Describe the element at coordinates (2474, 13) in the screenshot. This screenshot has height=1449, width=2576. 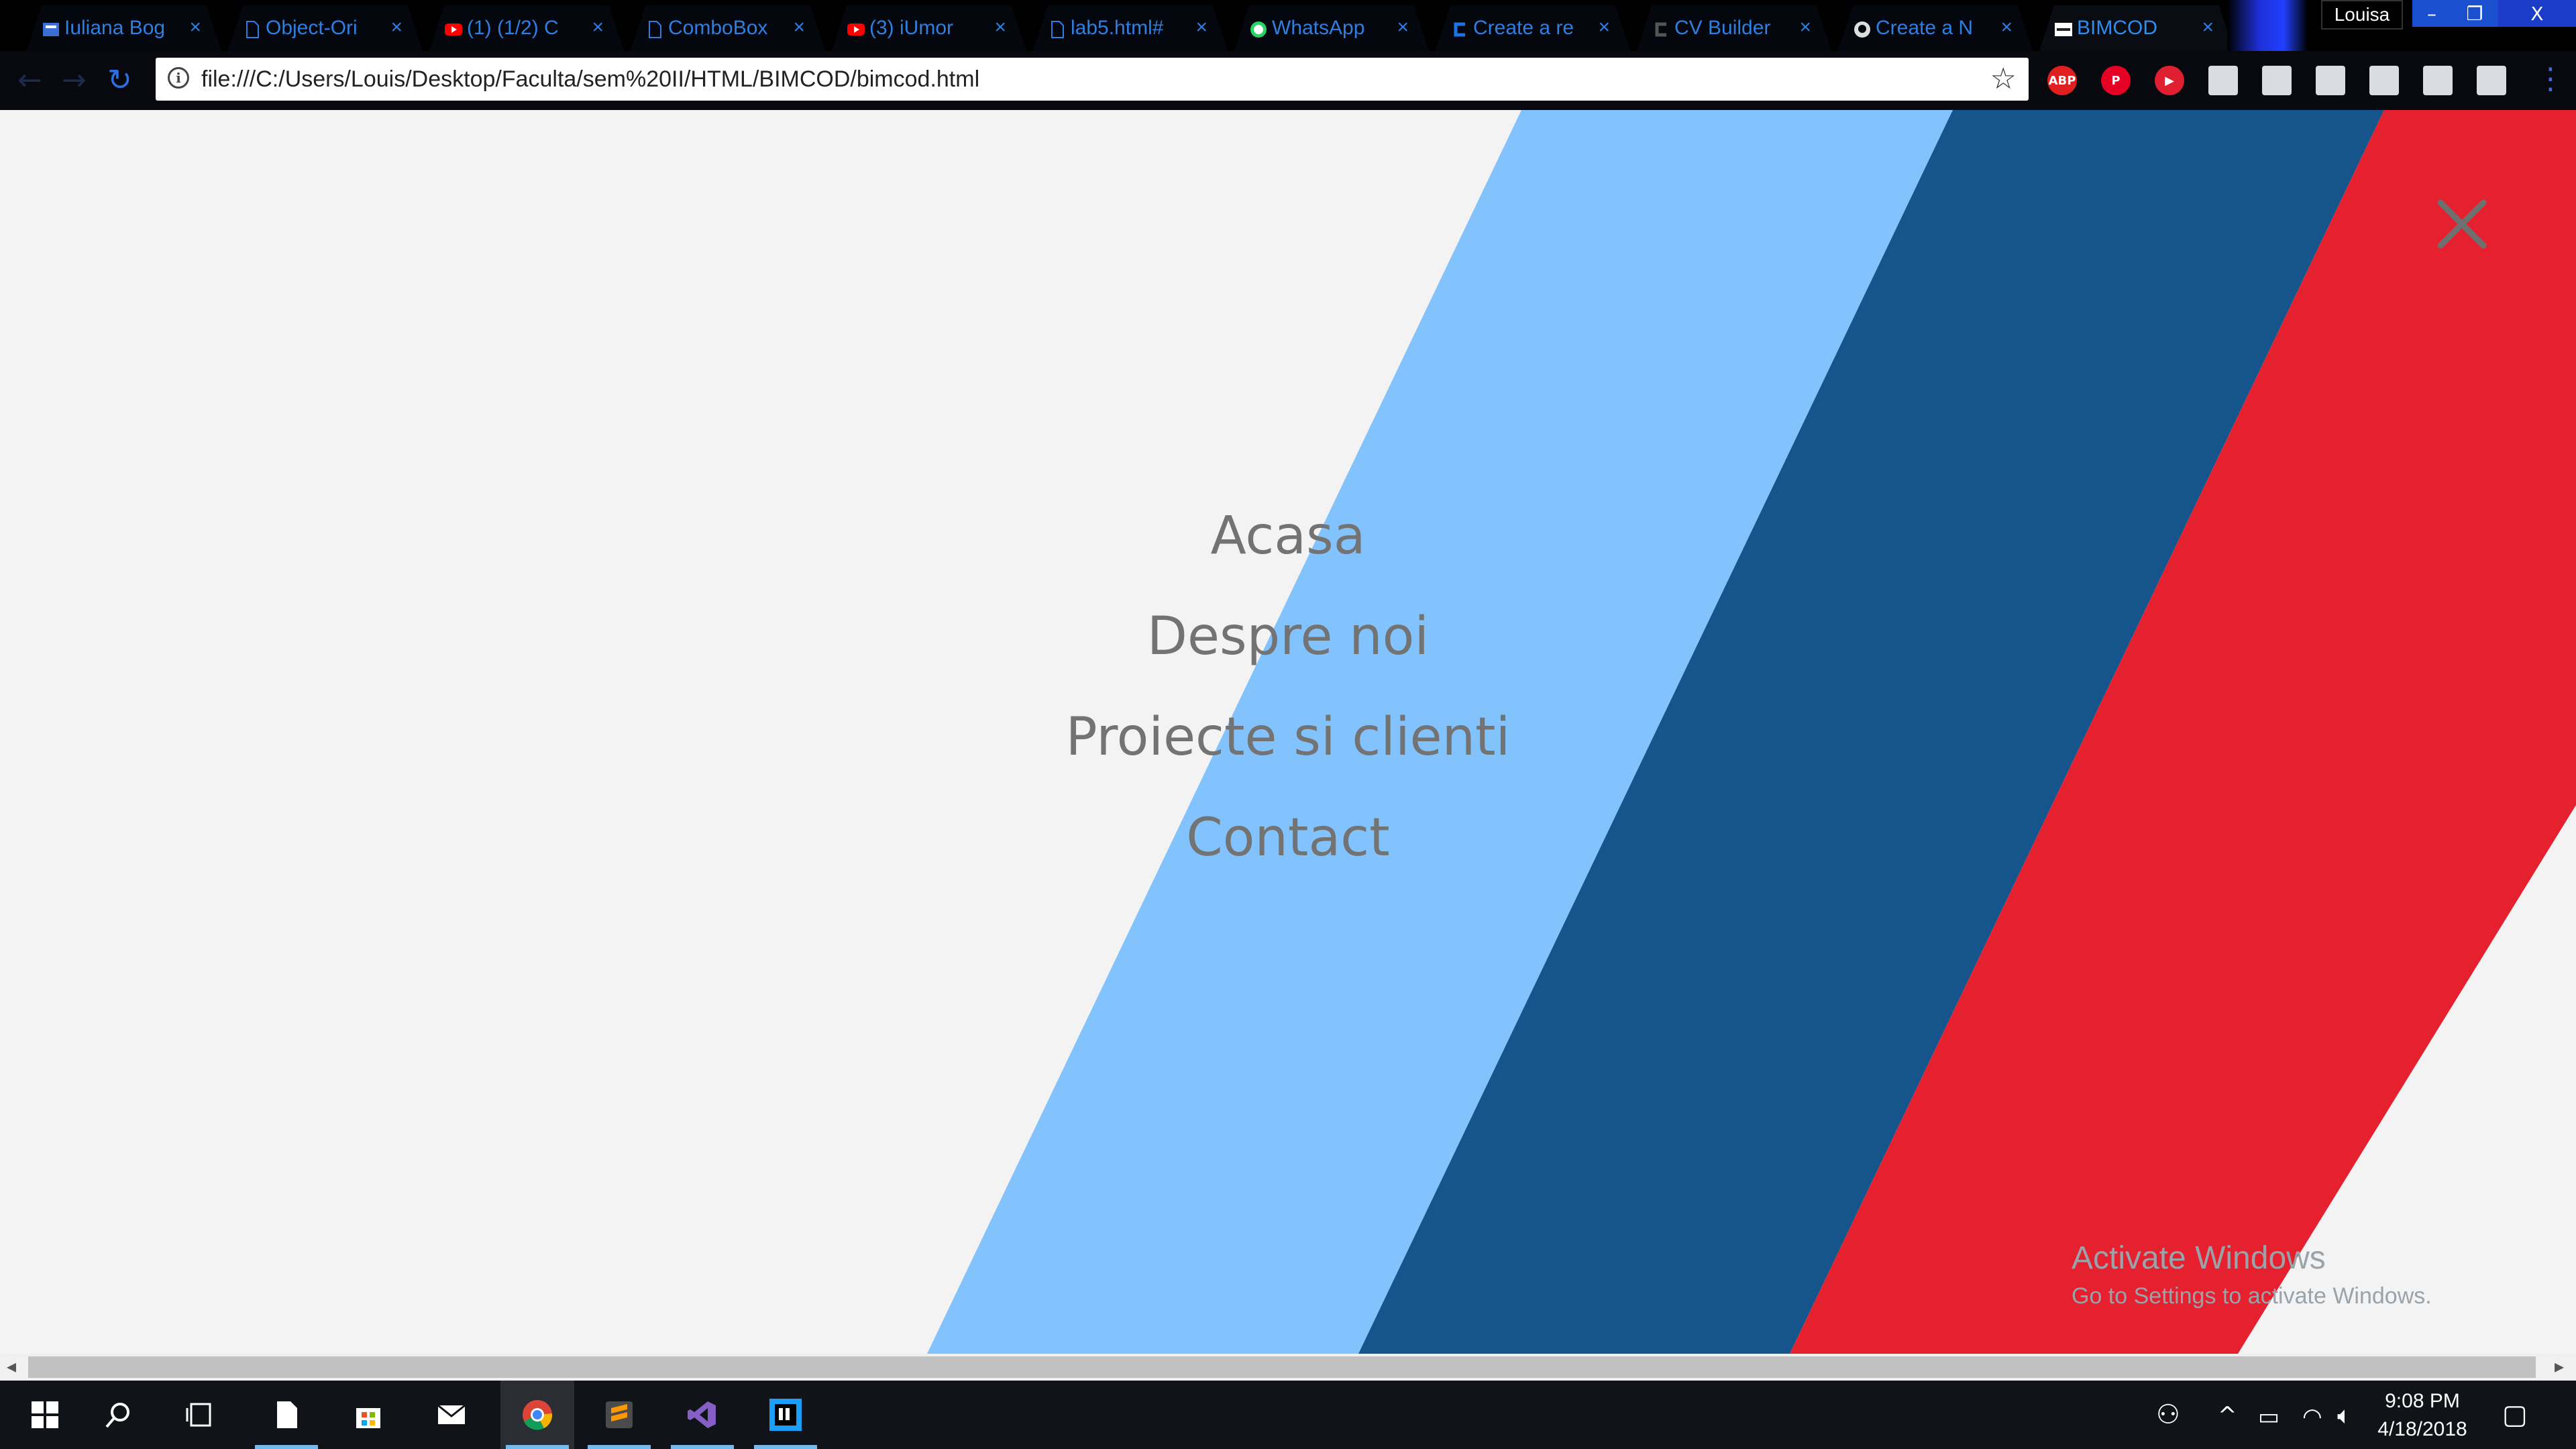
I see `maximize-button: ❐` at that location.